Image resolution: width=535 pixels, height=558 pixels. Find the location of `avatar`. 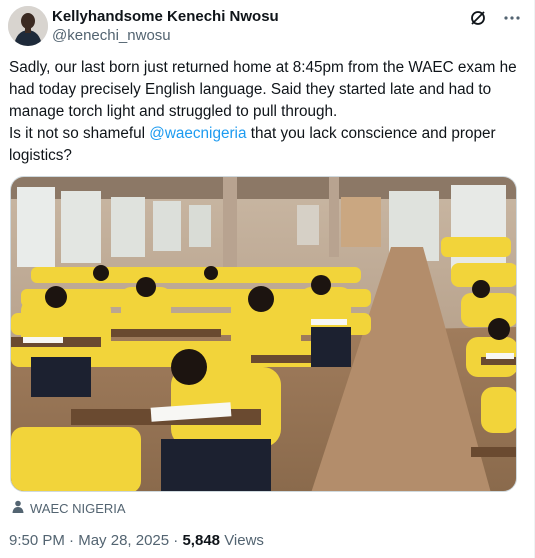

avatar is located at coordinates (28, 26).